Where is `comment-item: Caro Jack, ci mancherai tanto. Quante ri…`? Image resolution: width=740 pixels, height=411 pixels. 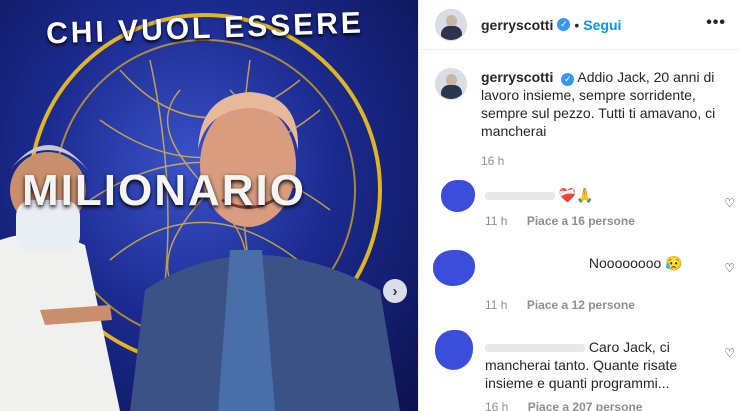
comment-item: Caro Jack, ci mancherai tanto. Quante ri… is located at coordinates (585, 368).